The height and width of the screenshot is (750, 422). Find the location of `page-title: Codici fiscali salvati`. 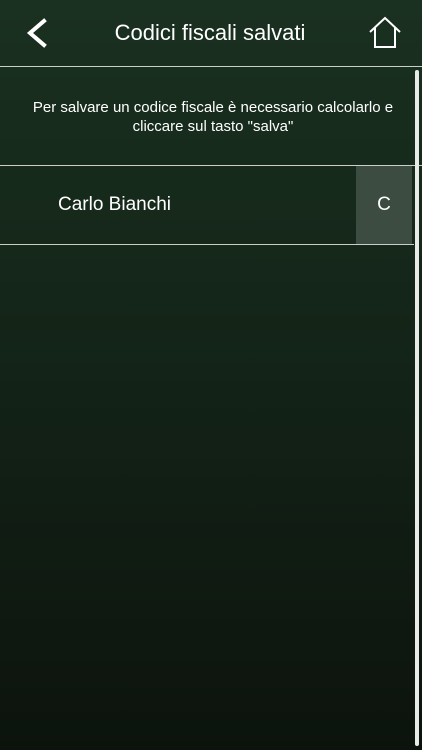

page-title: Codici fiscali salvati is located at coordinates (210, 32).